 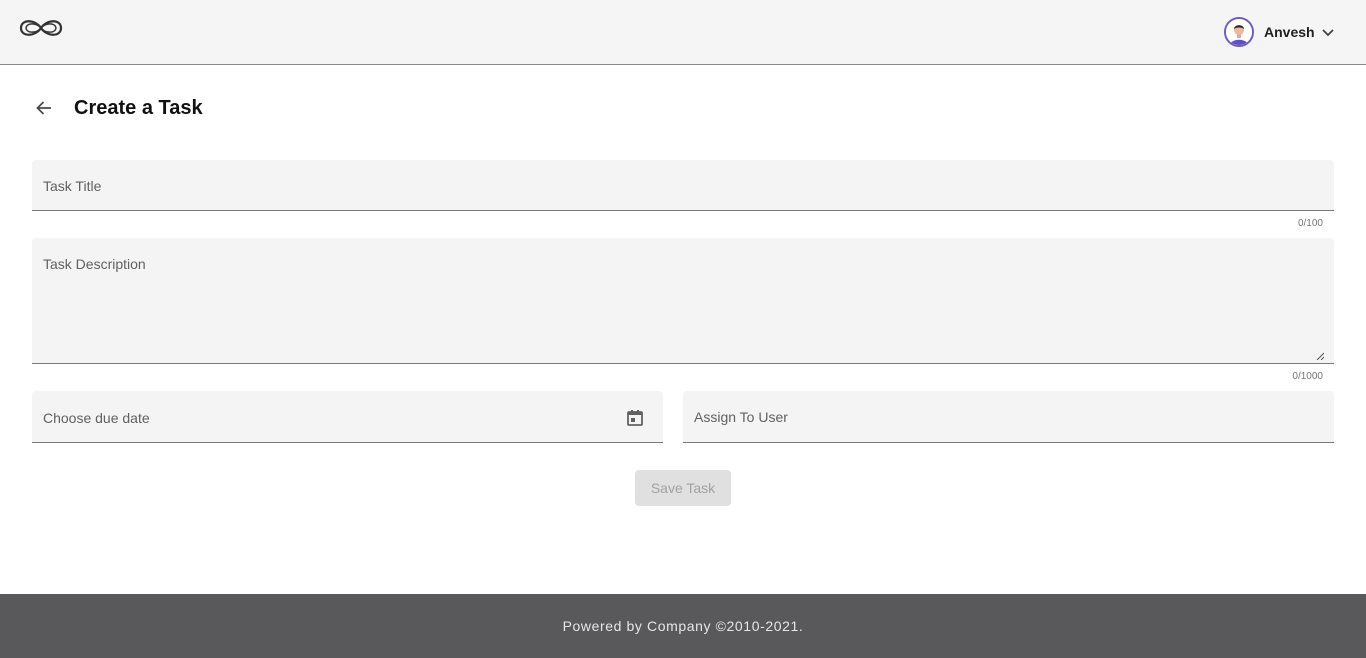 I want to click on due-date-input: Choose due date, so click(x=347, y=417).